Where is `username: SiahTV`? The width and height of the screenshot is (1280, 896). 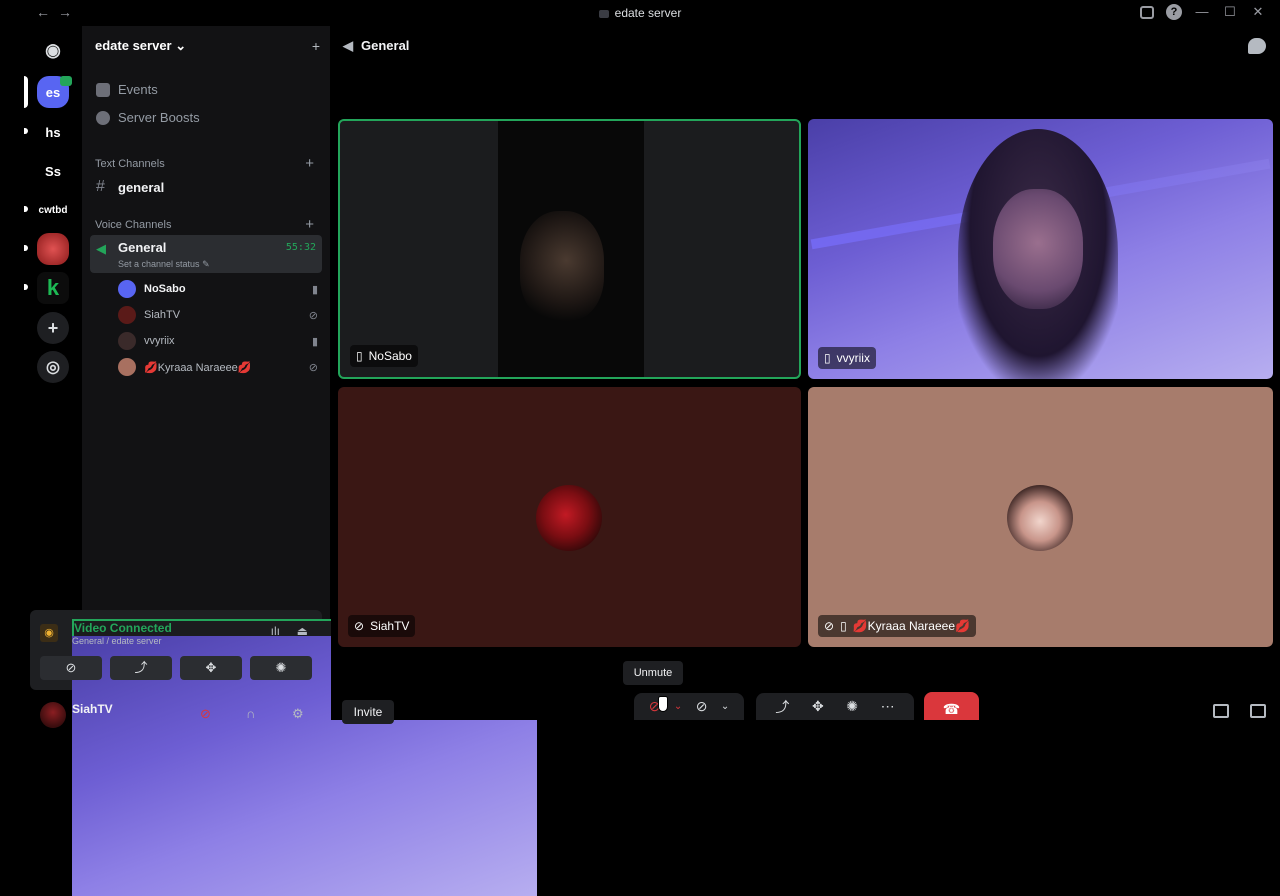
username: SiahTV is located at coordinates (92, 709).